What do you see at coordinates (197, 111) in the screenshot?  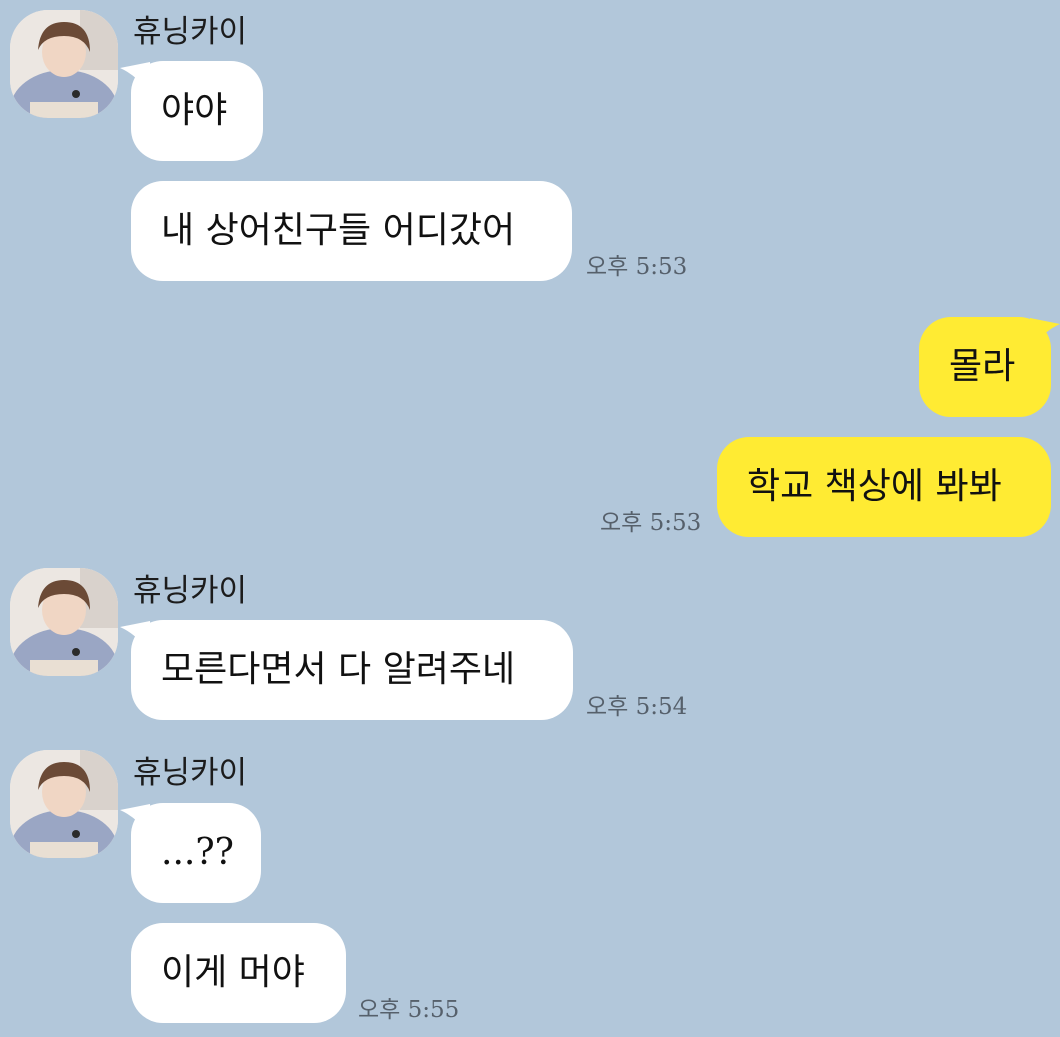 I see `message-bubble: 야야` at bounding box center [197, 111].